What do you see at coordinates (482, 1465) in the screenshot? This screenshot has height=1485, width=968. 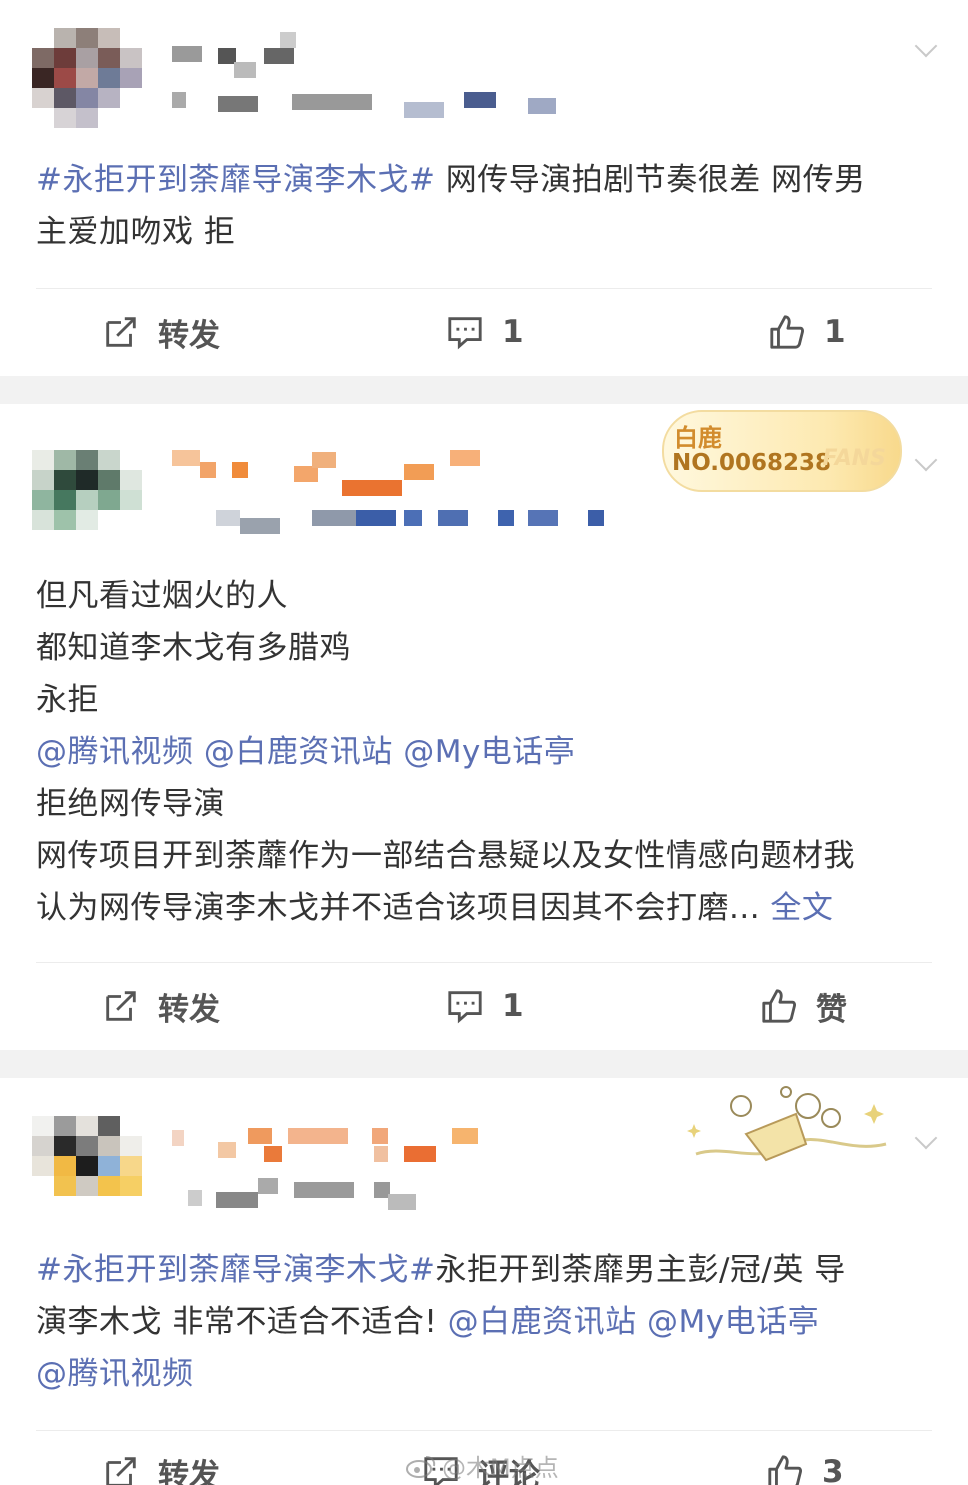 I see `watermark: @木M点点` at bounding box center [482, 1465].